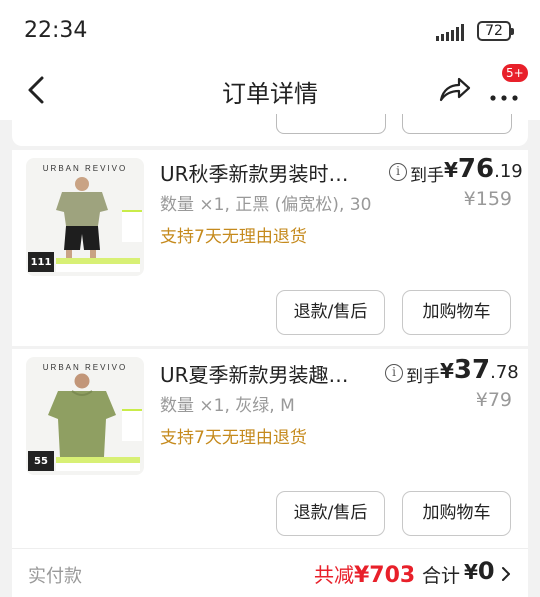 The image size is (540, 597). What do you see at coordinates (266, 205) in the screenshot?
I see `product-spec: 数量 ×1, 正黑 (偏宽松), 30` at bounding box center [266, 205].